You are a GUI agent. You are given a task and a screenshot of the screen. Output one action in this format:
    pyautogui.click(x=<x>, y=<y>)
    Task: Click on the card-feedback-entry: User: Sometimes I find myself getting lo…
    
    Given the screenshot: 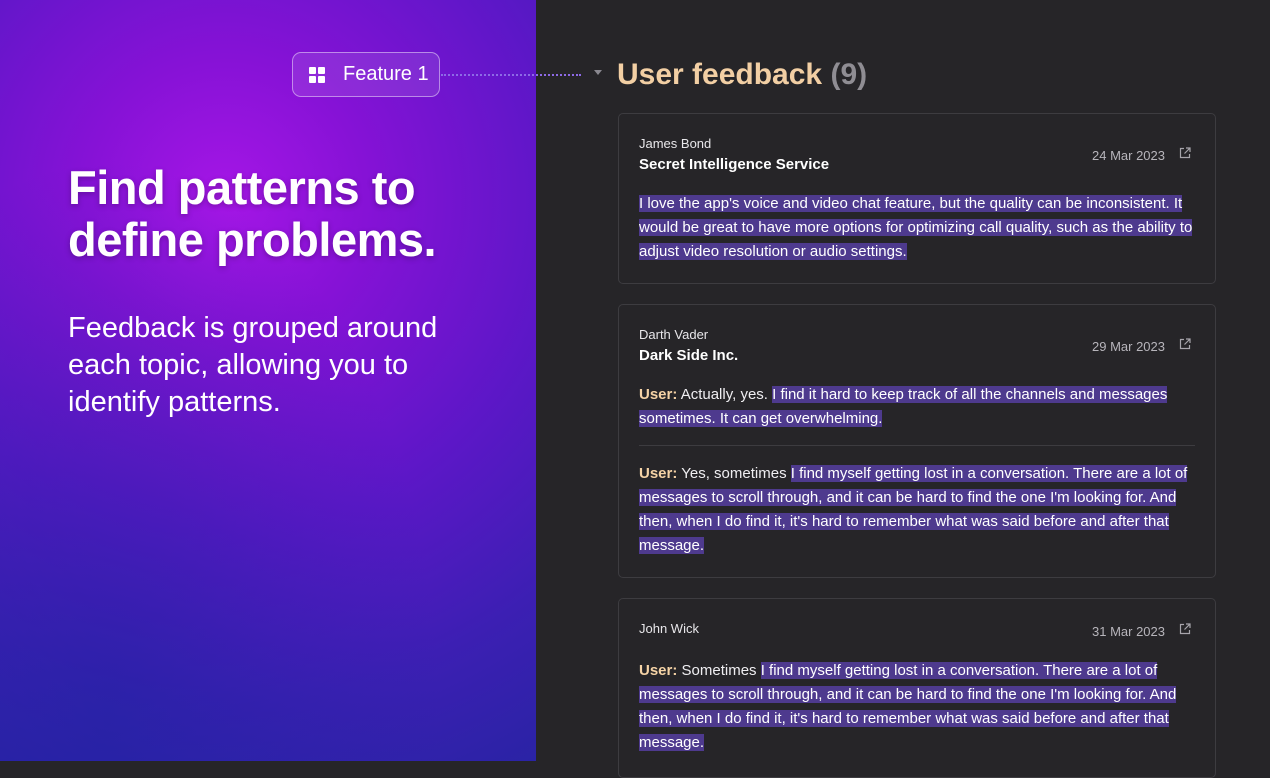 What is the action you would take?
    pyautogui.click(x=918, y=707)
    